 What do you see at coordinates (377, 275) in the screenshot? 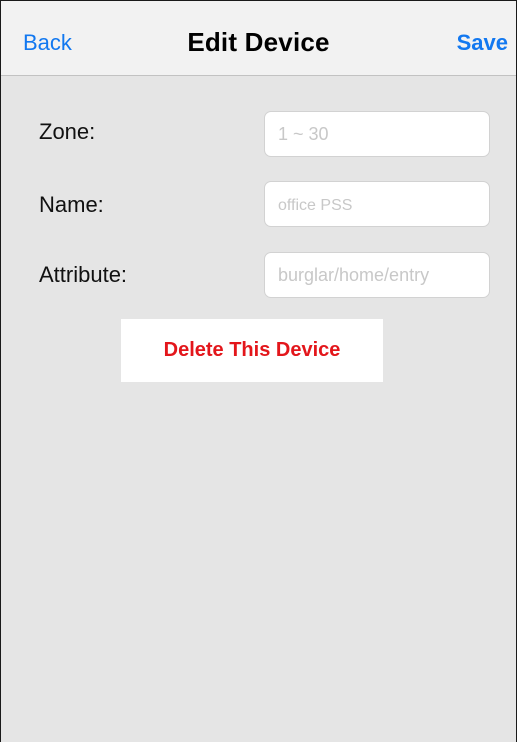
I see `attribute-input` at bounding box center [377, 275].